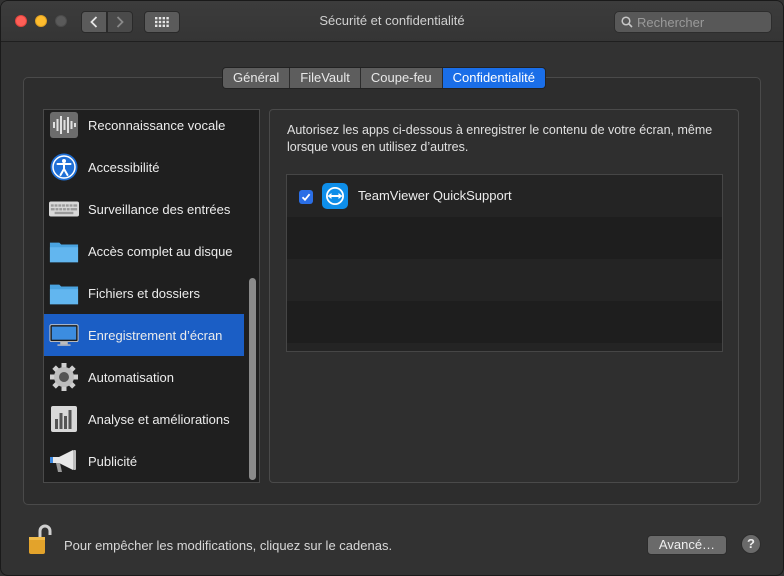  I want to click on unlocked-padlock-icon, so click(40, 539).